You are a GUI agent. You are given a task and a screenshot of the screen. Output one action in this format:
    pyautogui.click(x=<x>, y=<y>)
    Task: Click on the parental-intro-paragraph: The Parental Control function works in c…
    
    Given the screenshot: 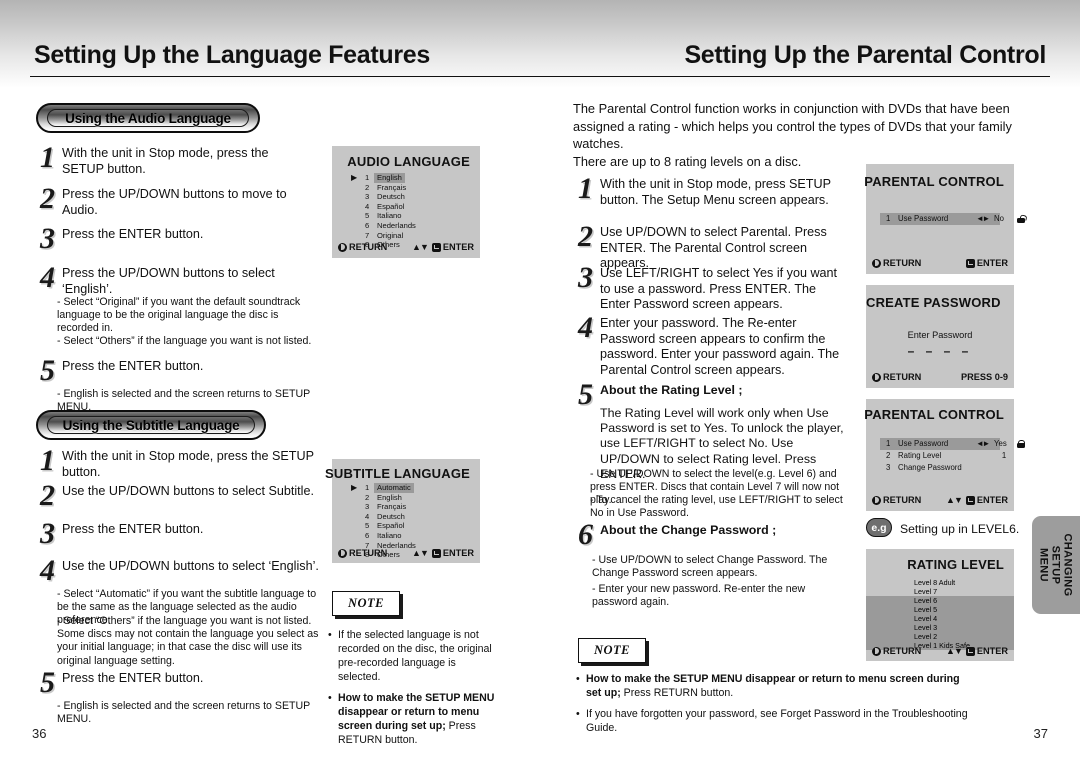 What is the action you would take?
    pyautogui.click(x=792, y=135)
    